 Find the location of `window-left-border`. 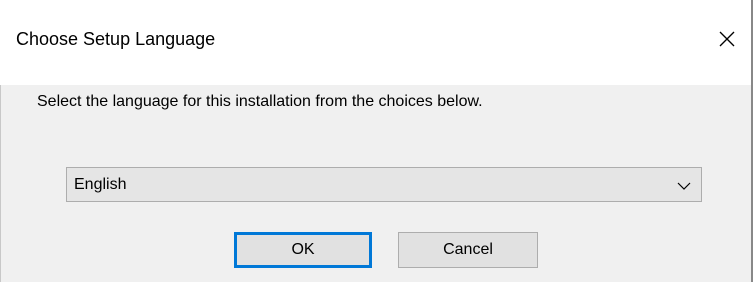

window-left-border is located at coordinates (0, 183).